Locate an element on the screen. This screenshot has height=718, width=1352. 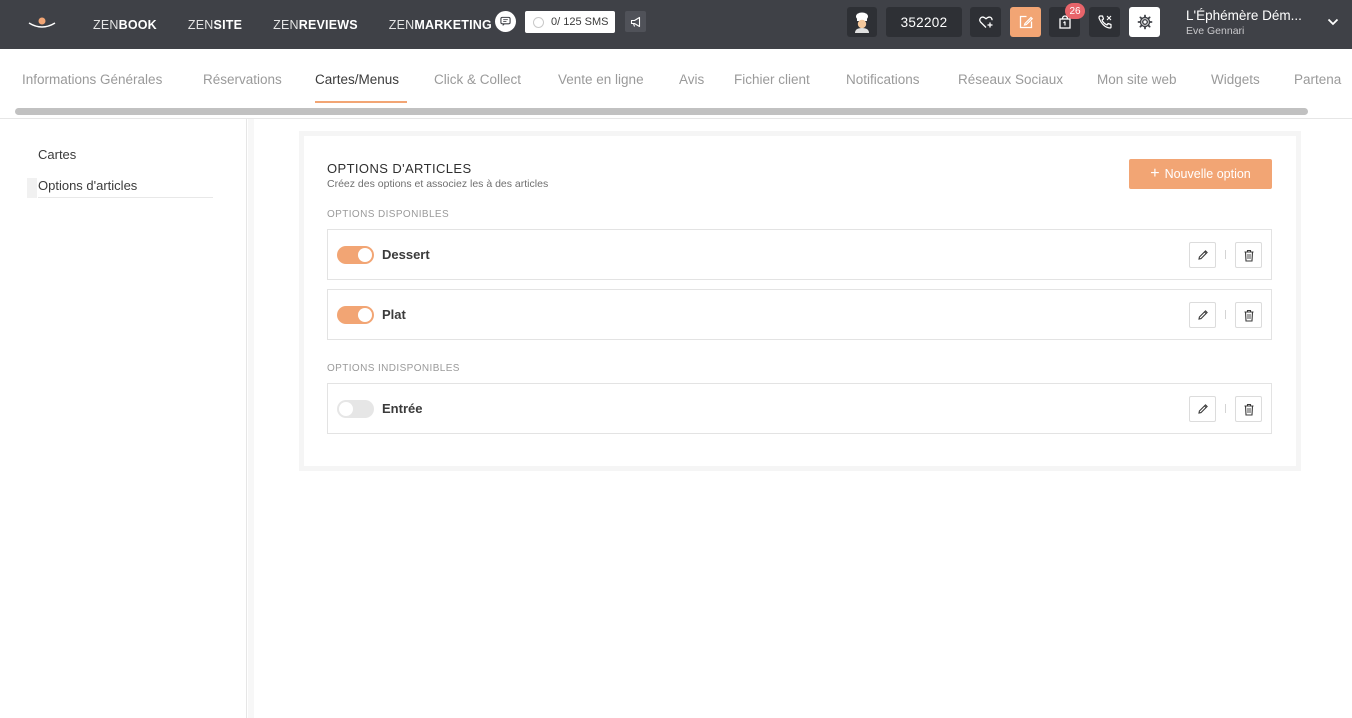
sms-counter: 0/ 125 SMS is located at coordinates (570, 22).